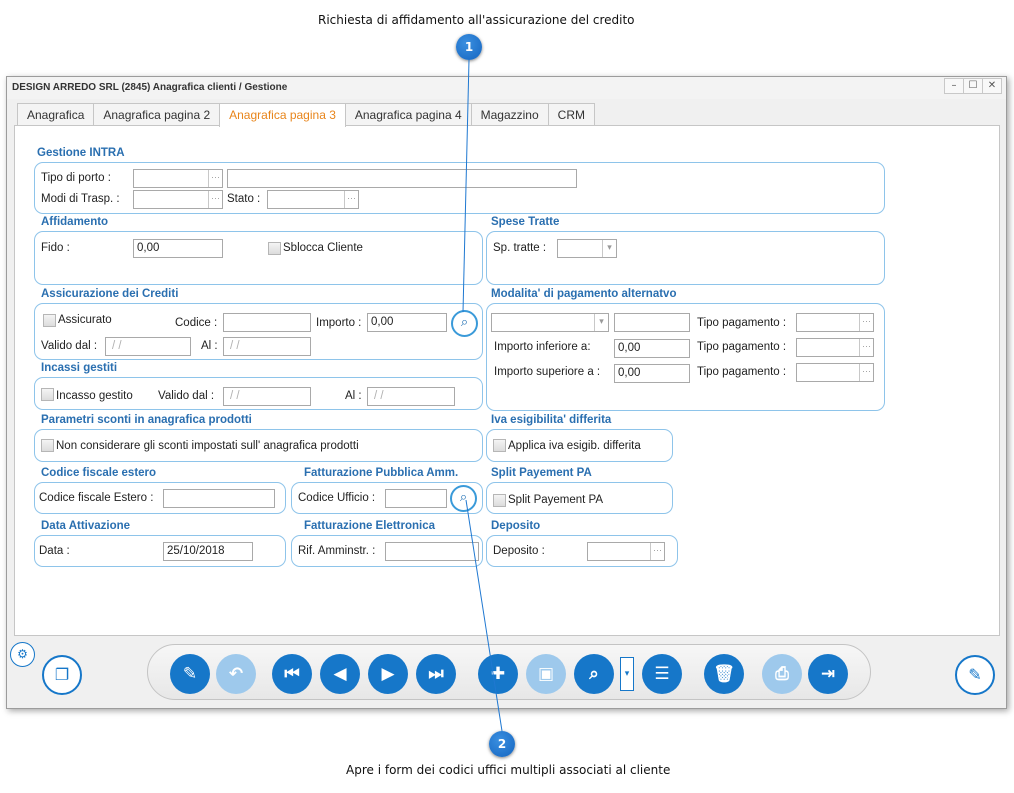 The image size is (1014, 793). I want to click on copy-button: ❐, so click(62, 675).